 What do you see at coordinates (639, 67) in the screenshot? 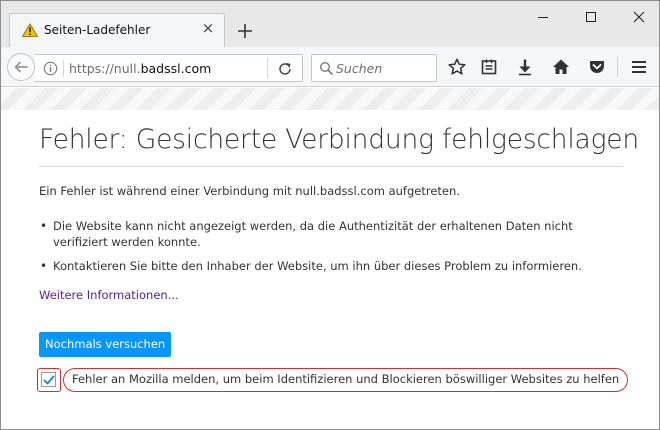
I see `menu-icon` at bounding box center [639, 67].